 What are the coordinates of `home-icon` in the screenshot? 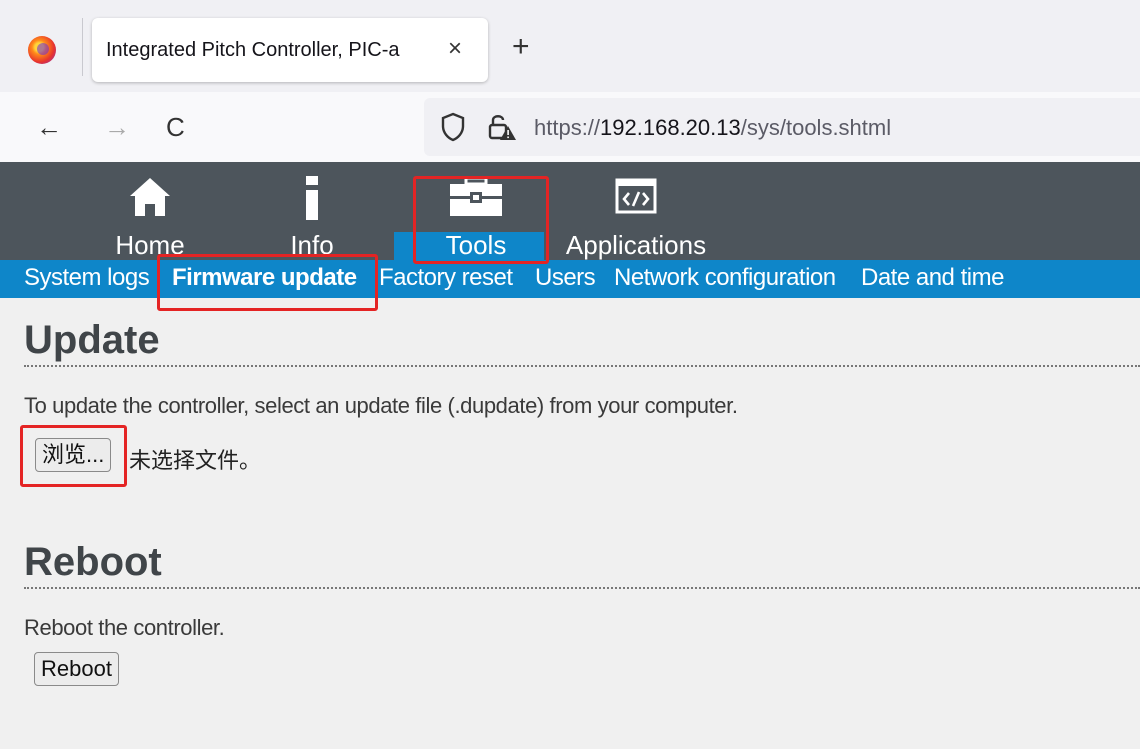 It's located at (150, 197).